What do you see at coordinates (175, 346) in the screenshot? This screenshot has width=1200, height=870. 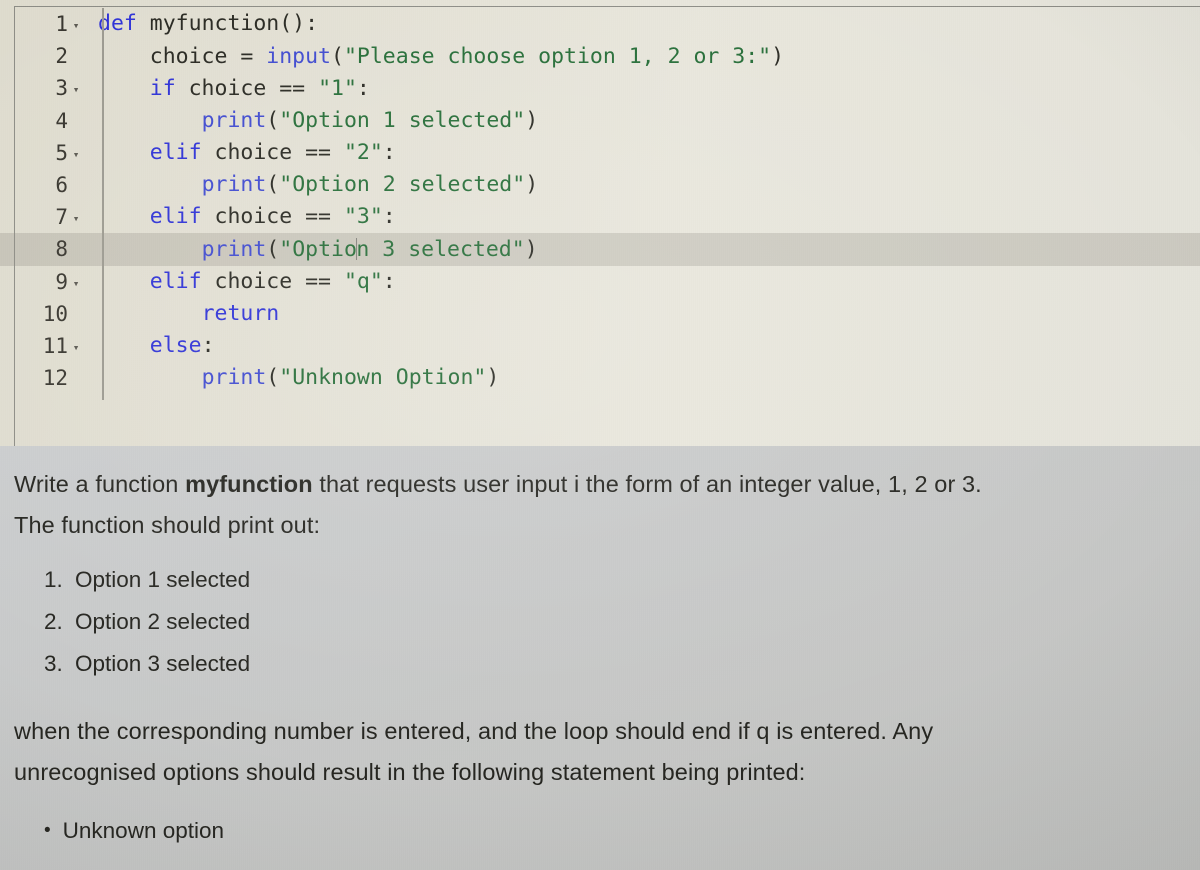 I see `code-token-kw: else` at bounding box center [175, 346].